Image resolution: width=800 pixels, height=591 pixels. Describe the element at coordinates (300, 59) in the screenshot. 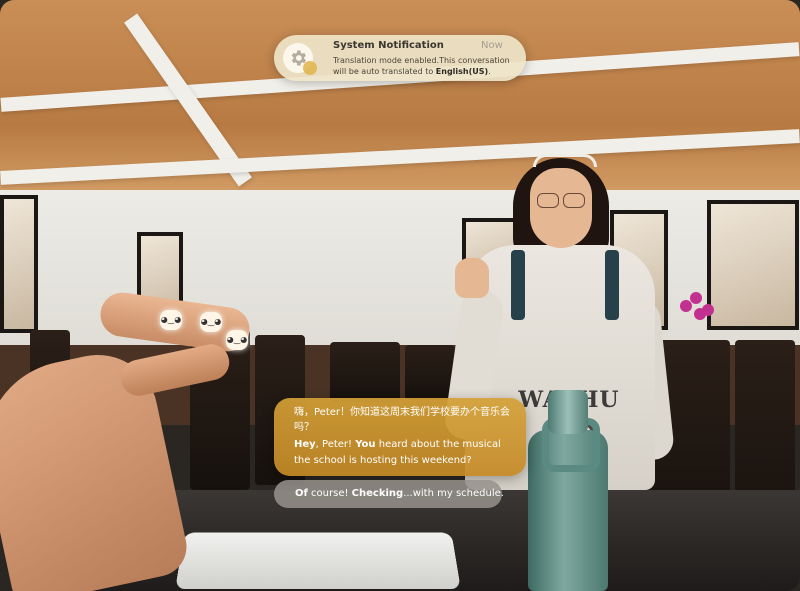

I see `gear-icon` at that location.